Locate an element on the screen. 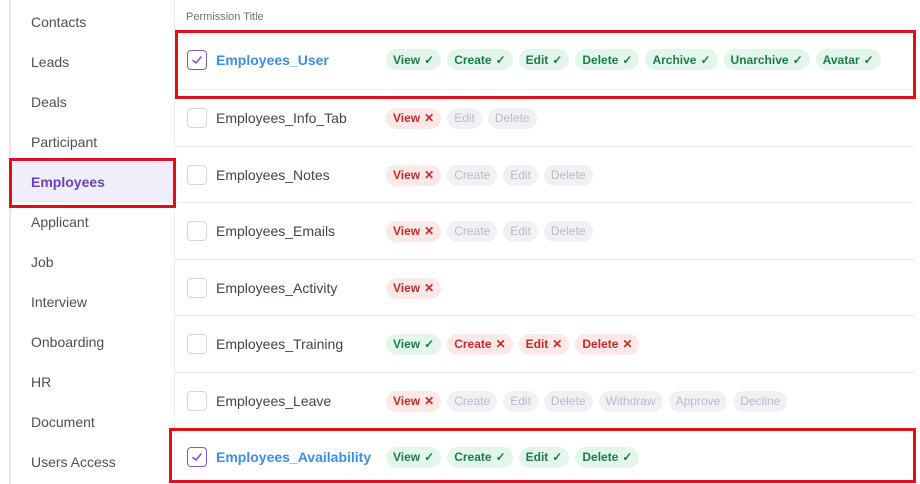 The height and width of the screenshot is (484, 920). sidebar-item-label: Job is located at coordinates (42, 262).